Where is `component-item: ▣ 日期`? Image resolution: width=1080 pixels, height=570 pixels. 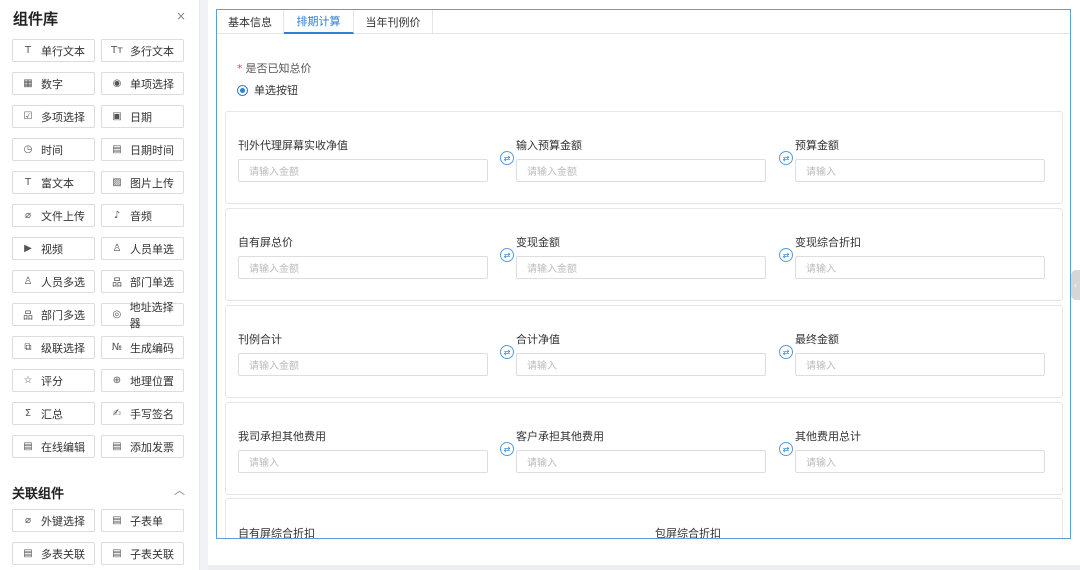
component-item: ▣ 日期 is located at coordinates (142, 116).